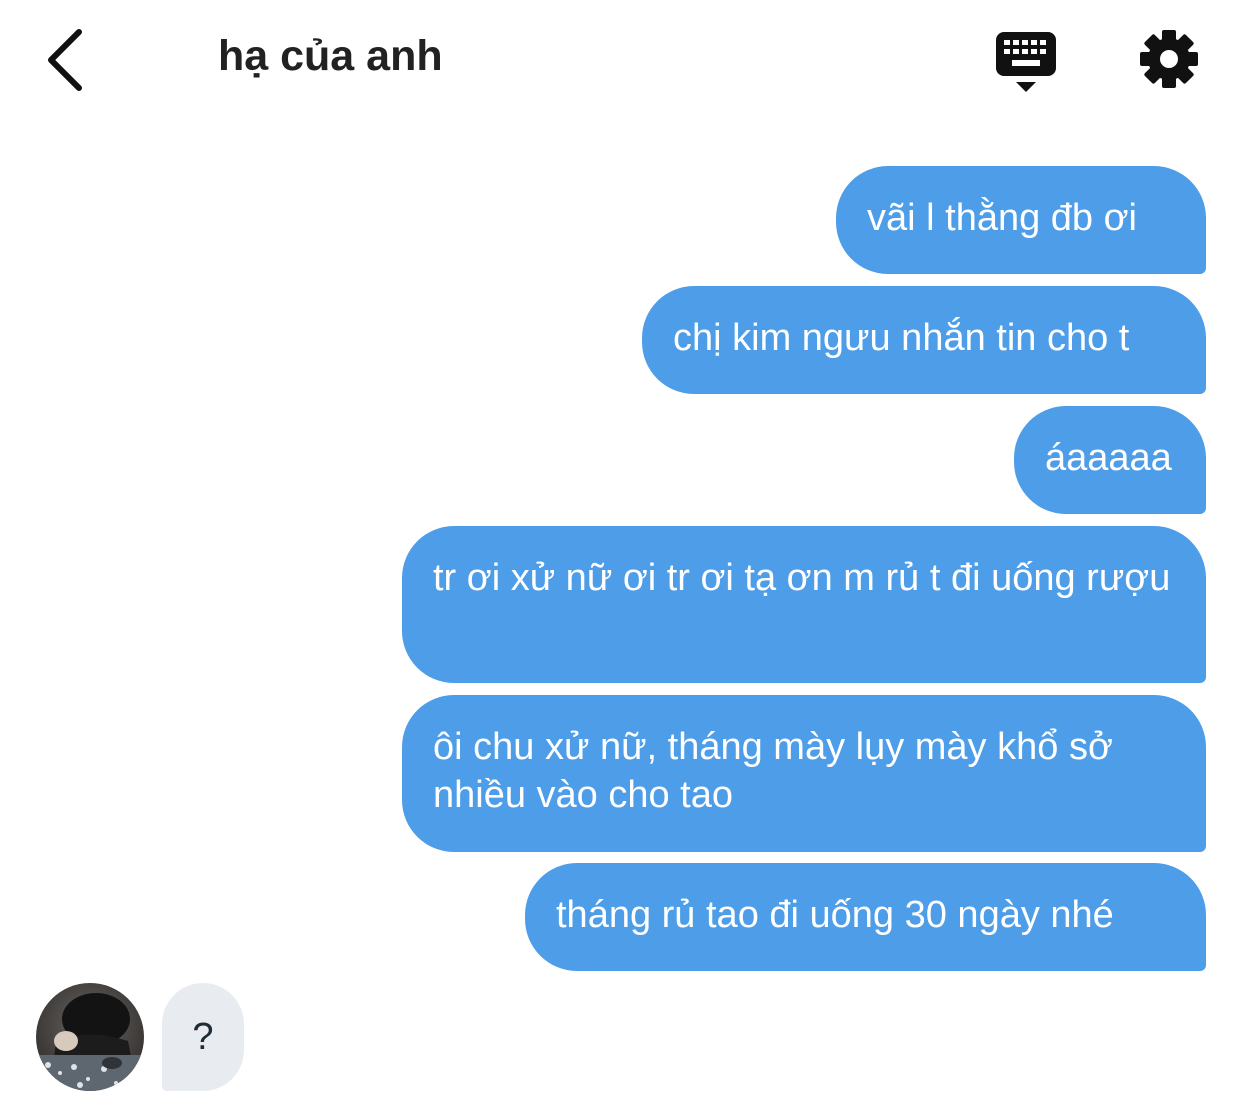 The width and height of the screenshot is (1242, 1119). I want to click on chat-header: hạ của anh, so click(621, 60).